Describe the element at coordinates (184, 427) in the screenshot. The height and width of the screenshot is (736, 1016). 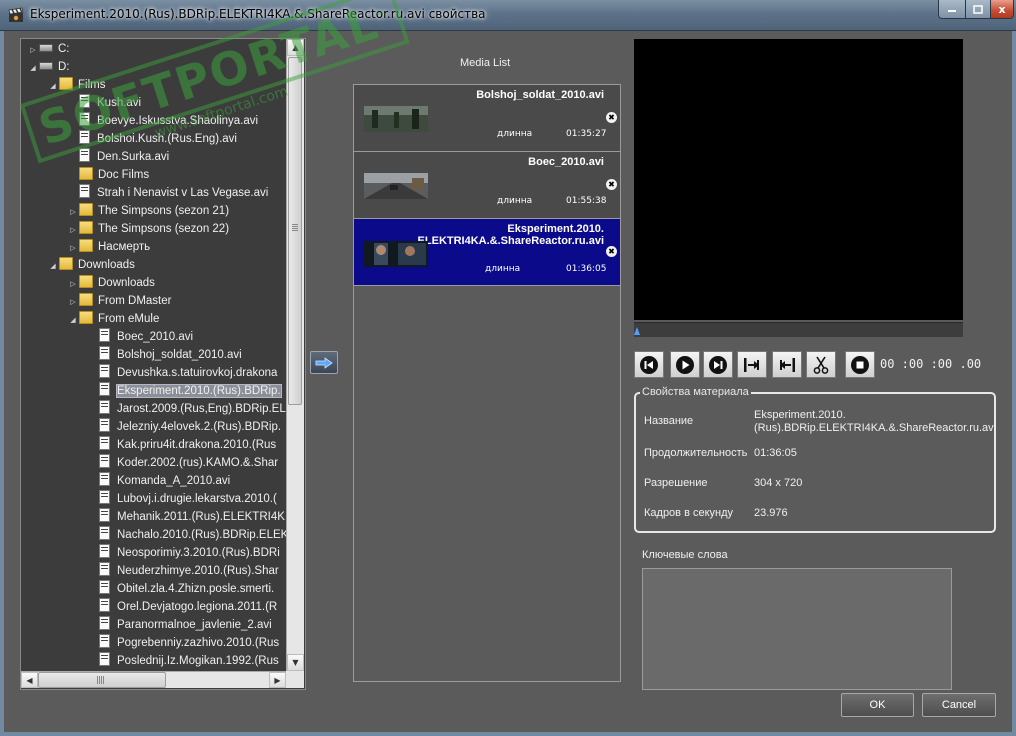
I see `tree-item: Jelezniy.4elovek.2.(Rus).BDRip.` at that location.